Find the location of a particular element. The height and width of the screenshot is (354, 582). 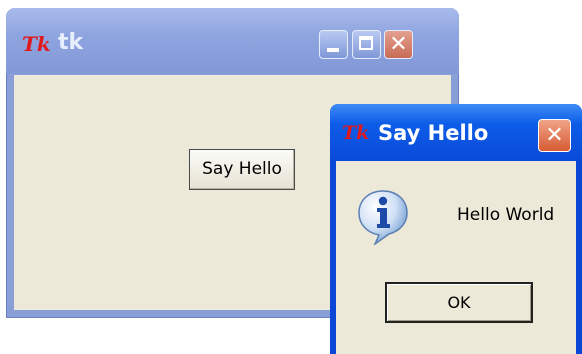

ok-button: OK is located at coordinates (459, 302).